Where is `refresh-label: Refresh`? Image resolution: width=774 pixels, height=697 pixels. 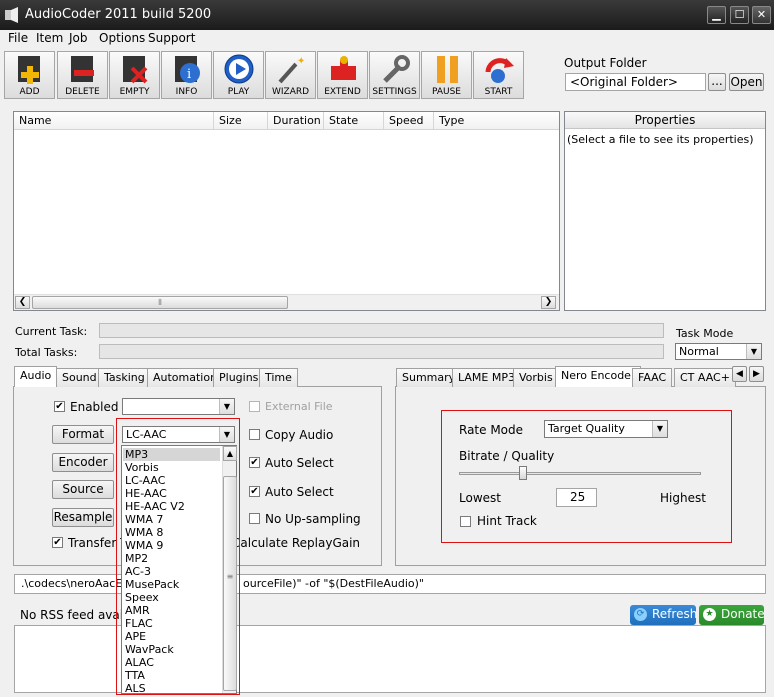
refresh-label: Refresh is located at coordinates (675, 614).